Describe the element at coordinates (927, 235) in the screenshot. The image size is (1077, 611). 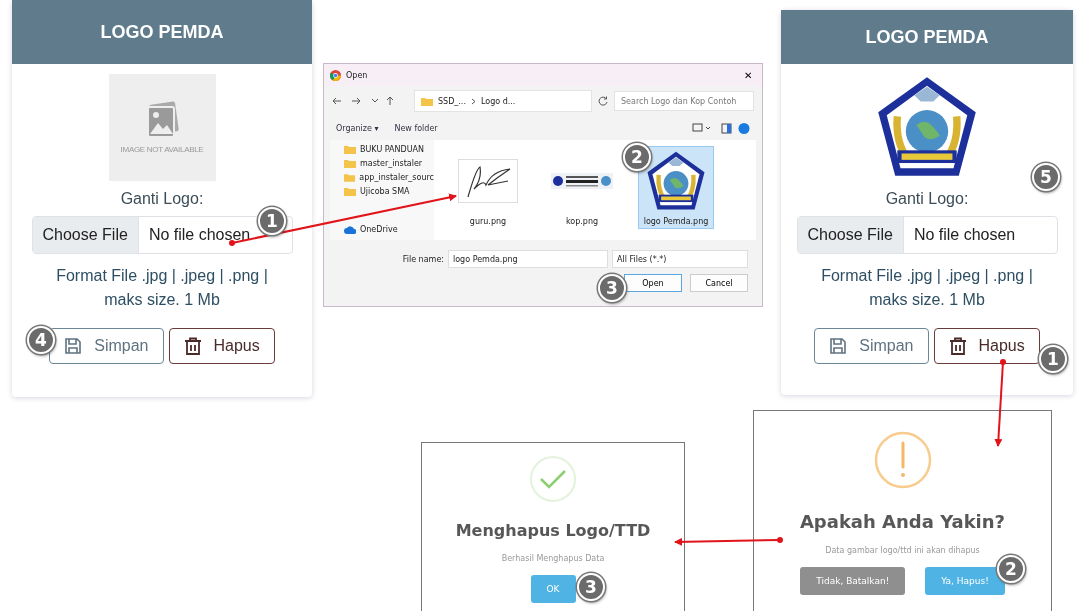
I see `file-input: Choose File No file chosen` at that location.